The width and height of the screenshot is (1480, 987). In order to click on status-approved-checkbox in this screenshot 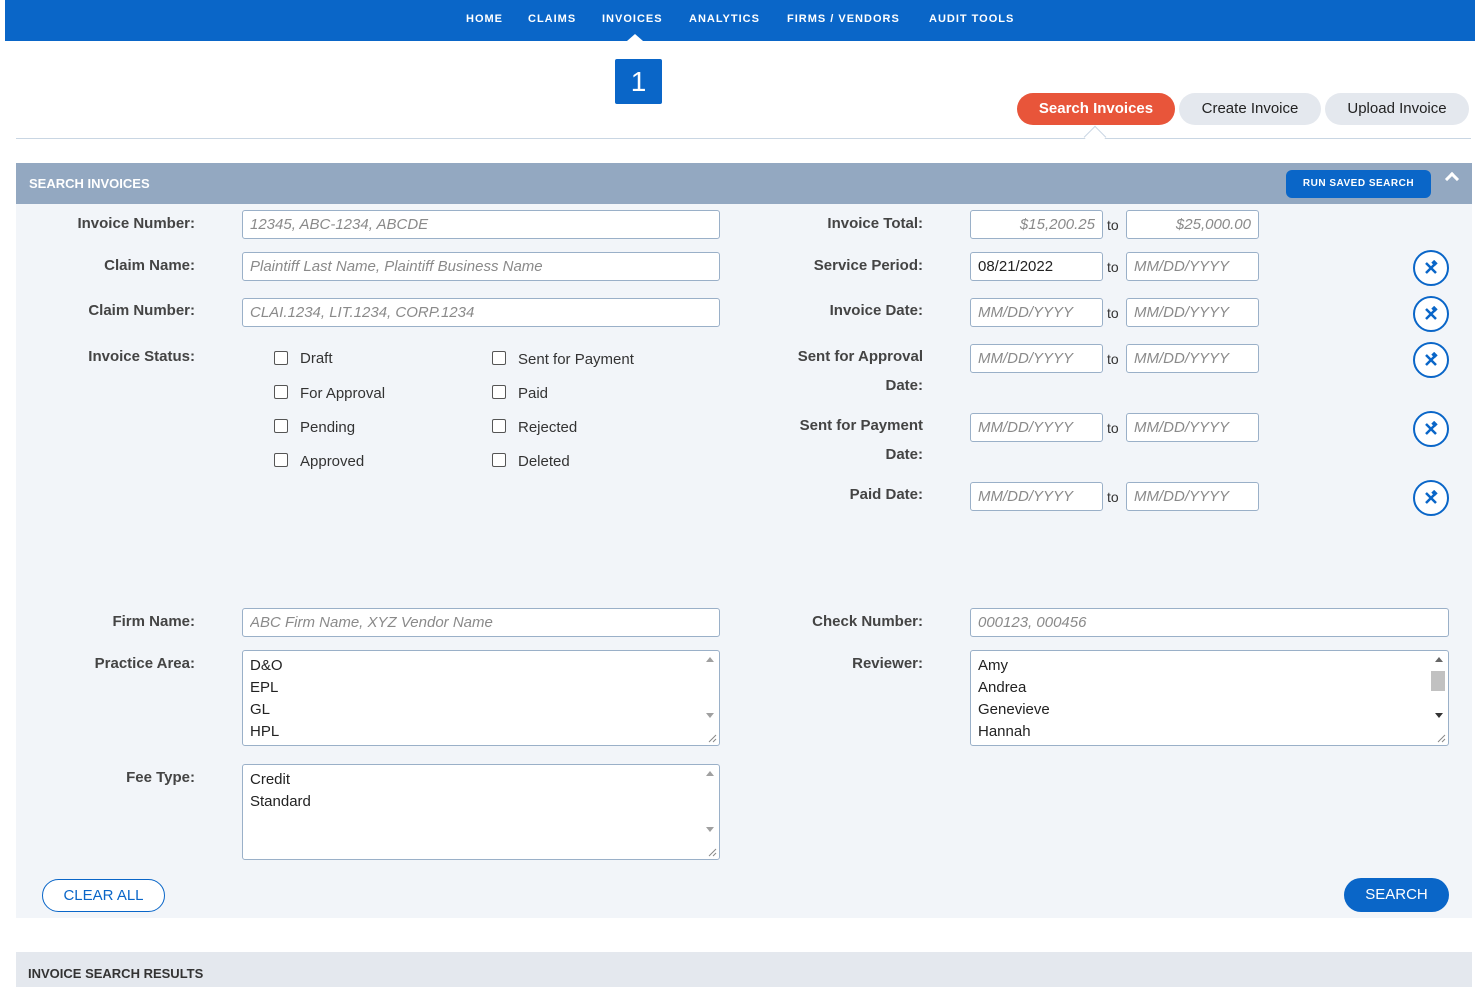, I will do `click(281, 460)`.